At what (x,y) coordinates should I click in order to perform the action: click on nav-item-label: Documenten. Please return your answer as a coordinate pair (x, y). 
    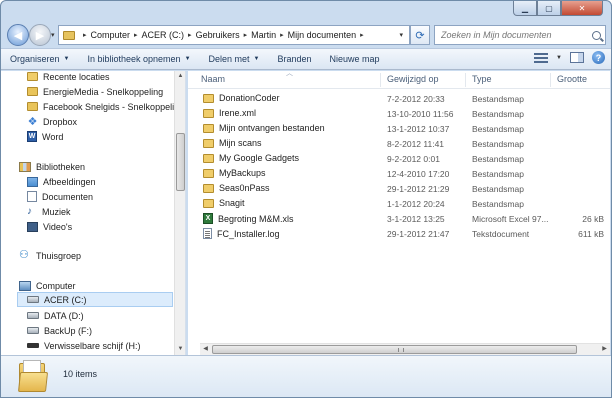
    Looking at the image, I should click on (68, 196).